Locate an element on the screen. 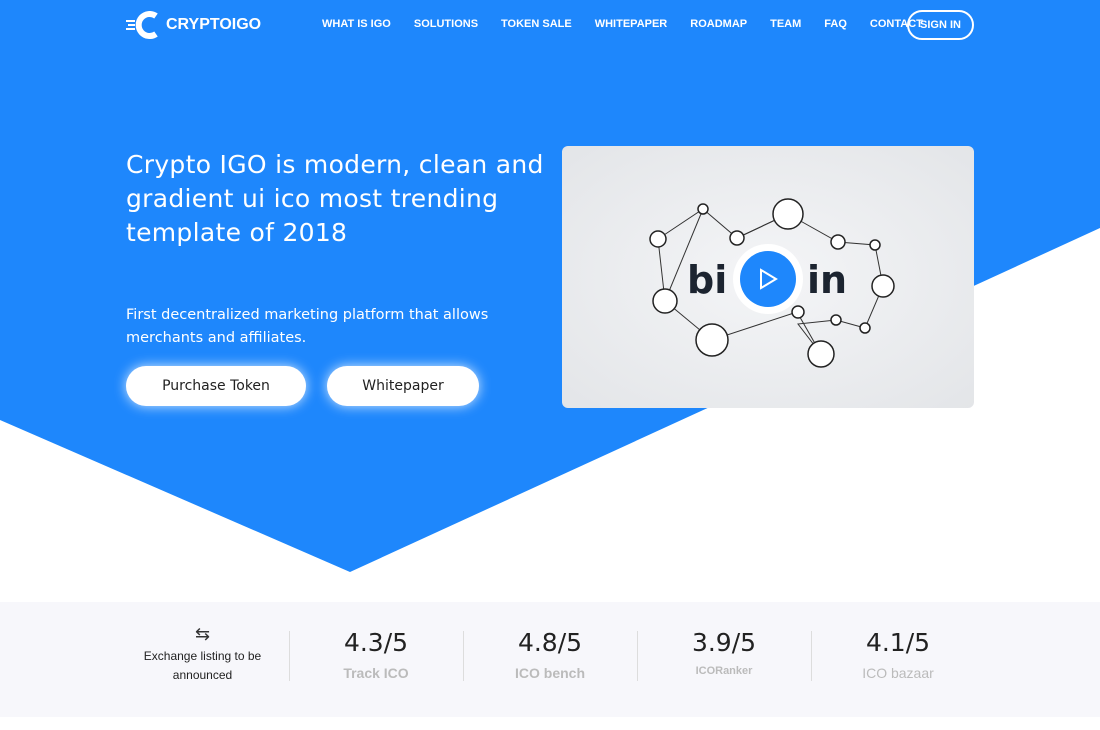 The image size is (1100, 730). exchange-listing-text: Exchange listing to be announced is located at coordinates (202, 665).